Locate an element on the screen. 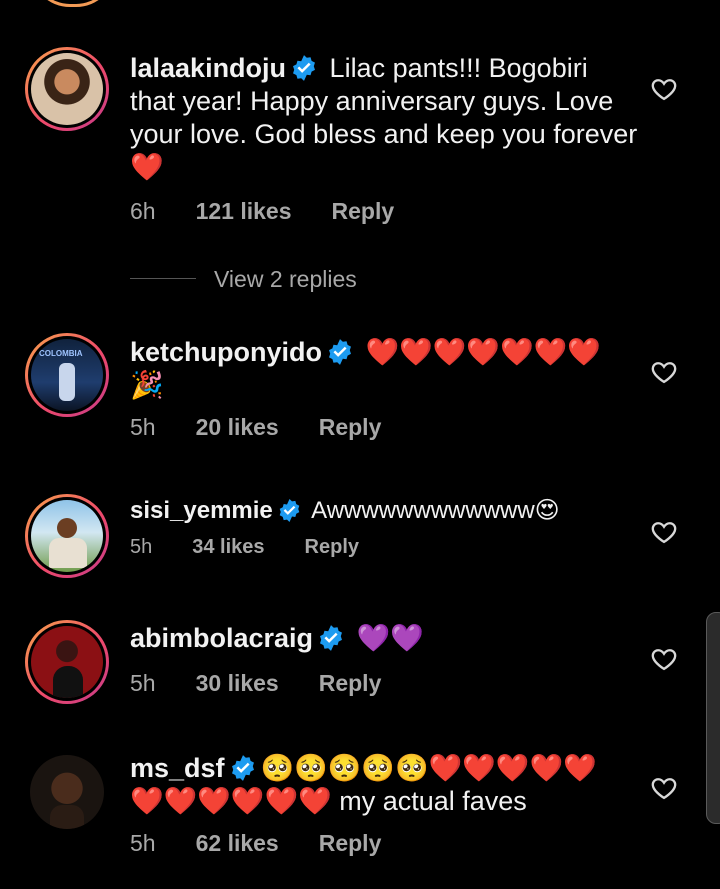  comment-text: 💜💜 is located at coordinates (386, 638).